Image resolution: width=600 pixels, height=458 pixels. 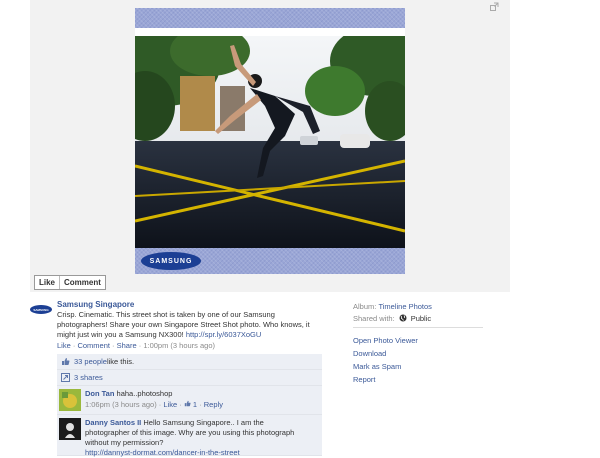 What do you see at coordinates (41, 309) in the screenshot?
I see `page-avatar: SAMSUNG` at bounding box center [41, 309].